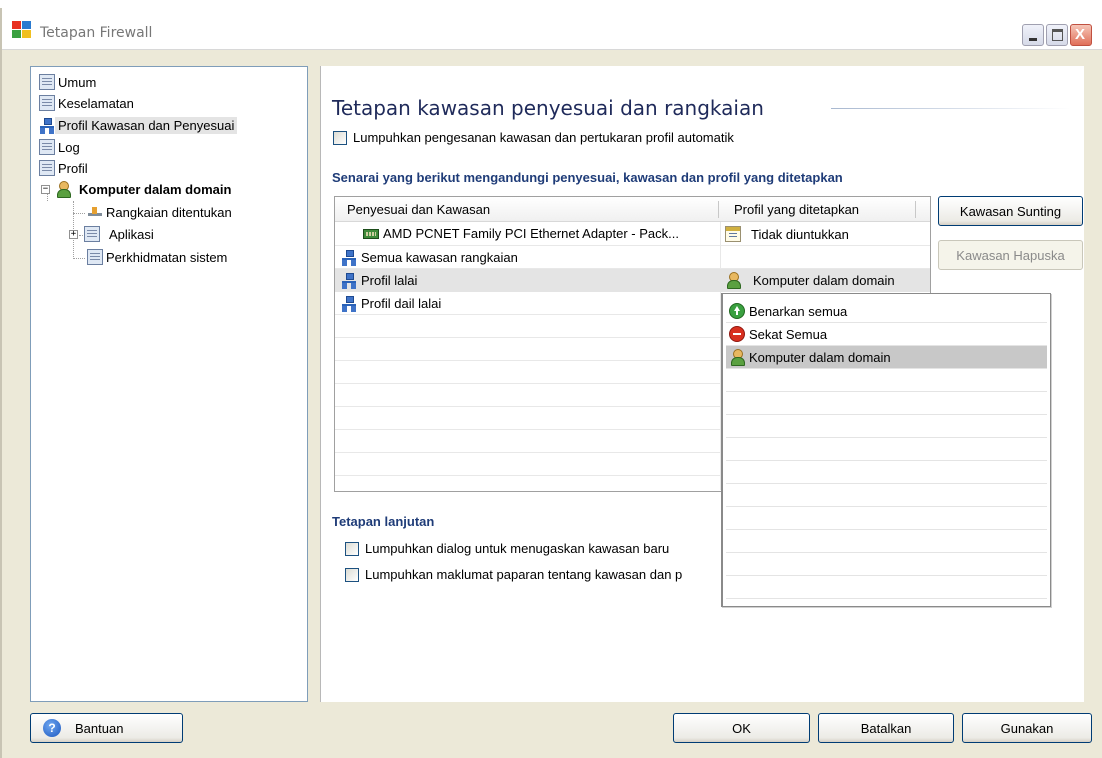 This screenshot has height=758, width=1102. Describe the element at coordinates (95, 212) in the screenshot. I see `network-plan-icon` at that location.